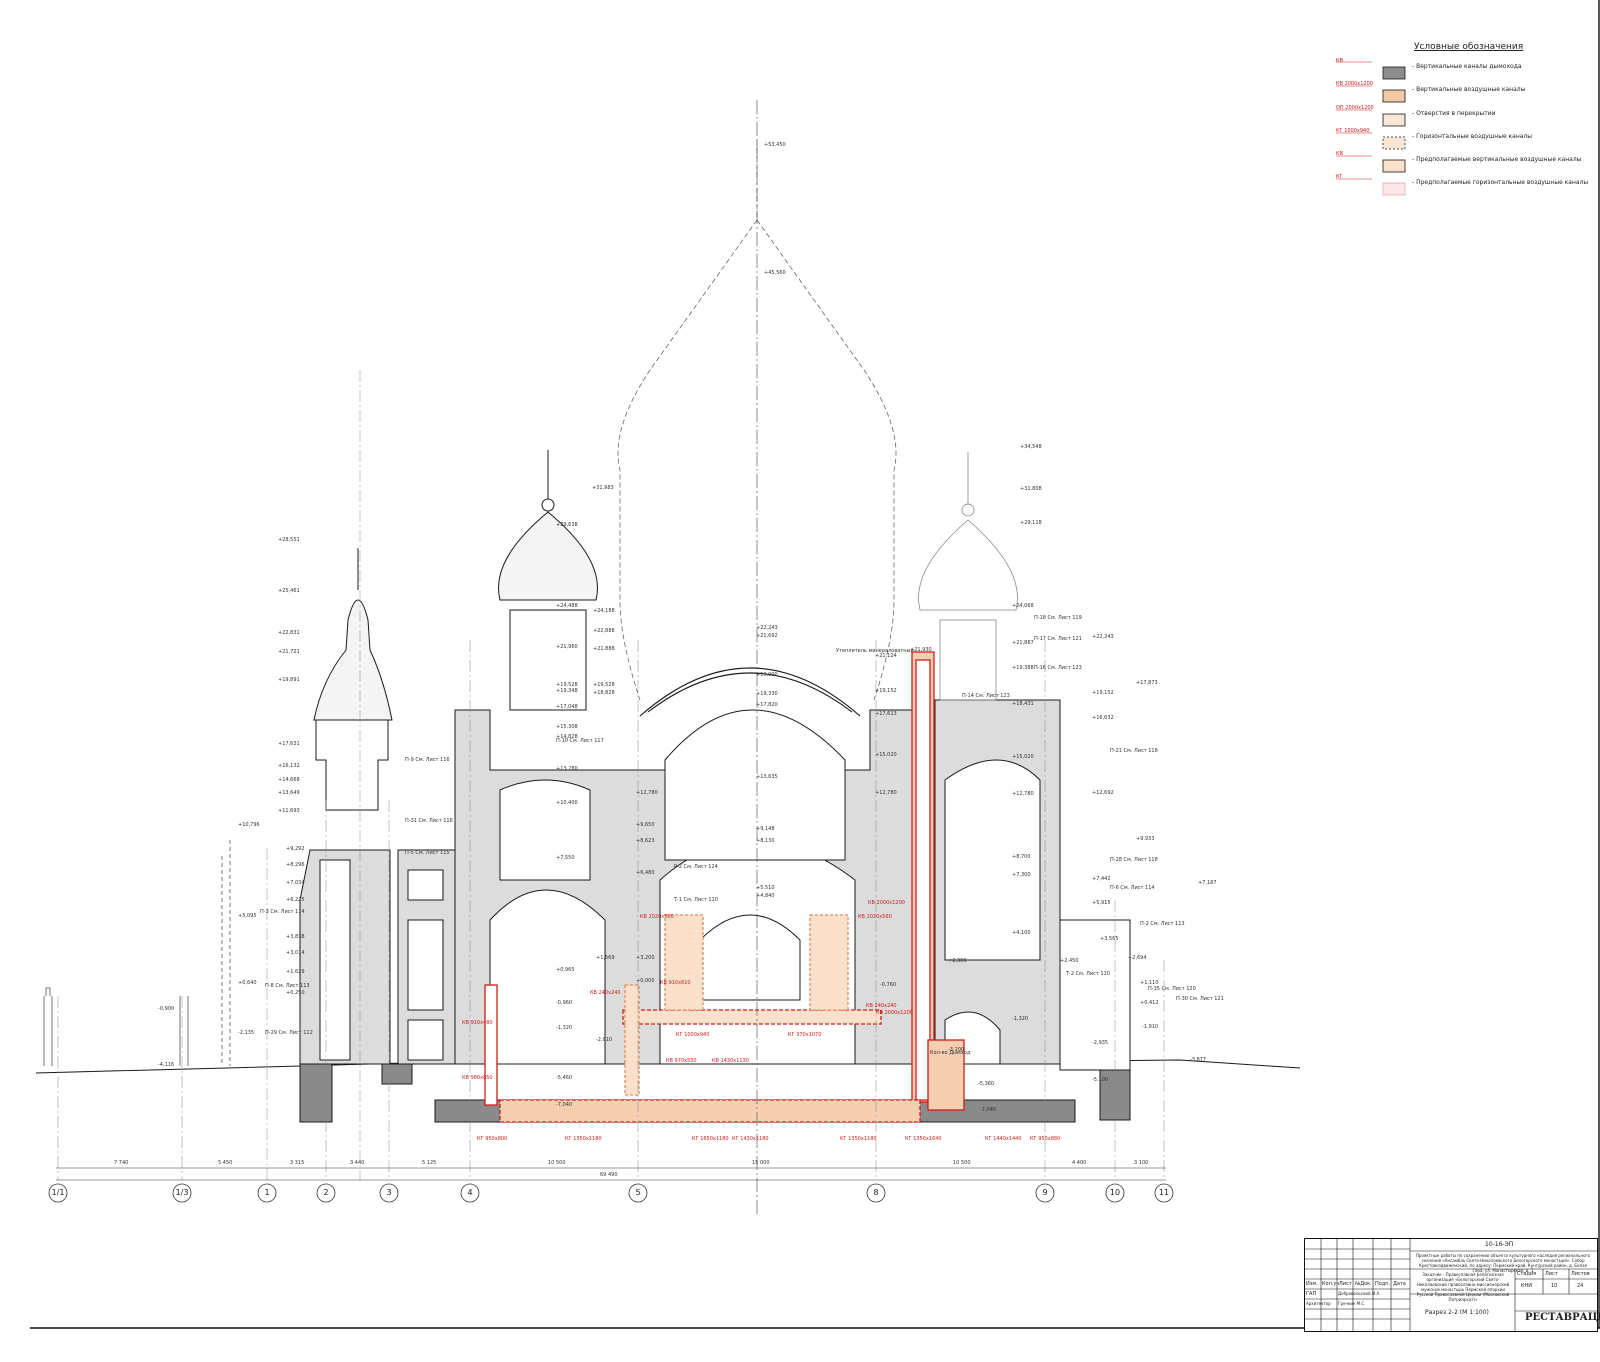 This screenshot has width=1600, height=1362. Describe the element at coordinates (567, 803) in the screenshot. I see `elevation-mark: +10,400` at that location.